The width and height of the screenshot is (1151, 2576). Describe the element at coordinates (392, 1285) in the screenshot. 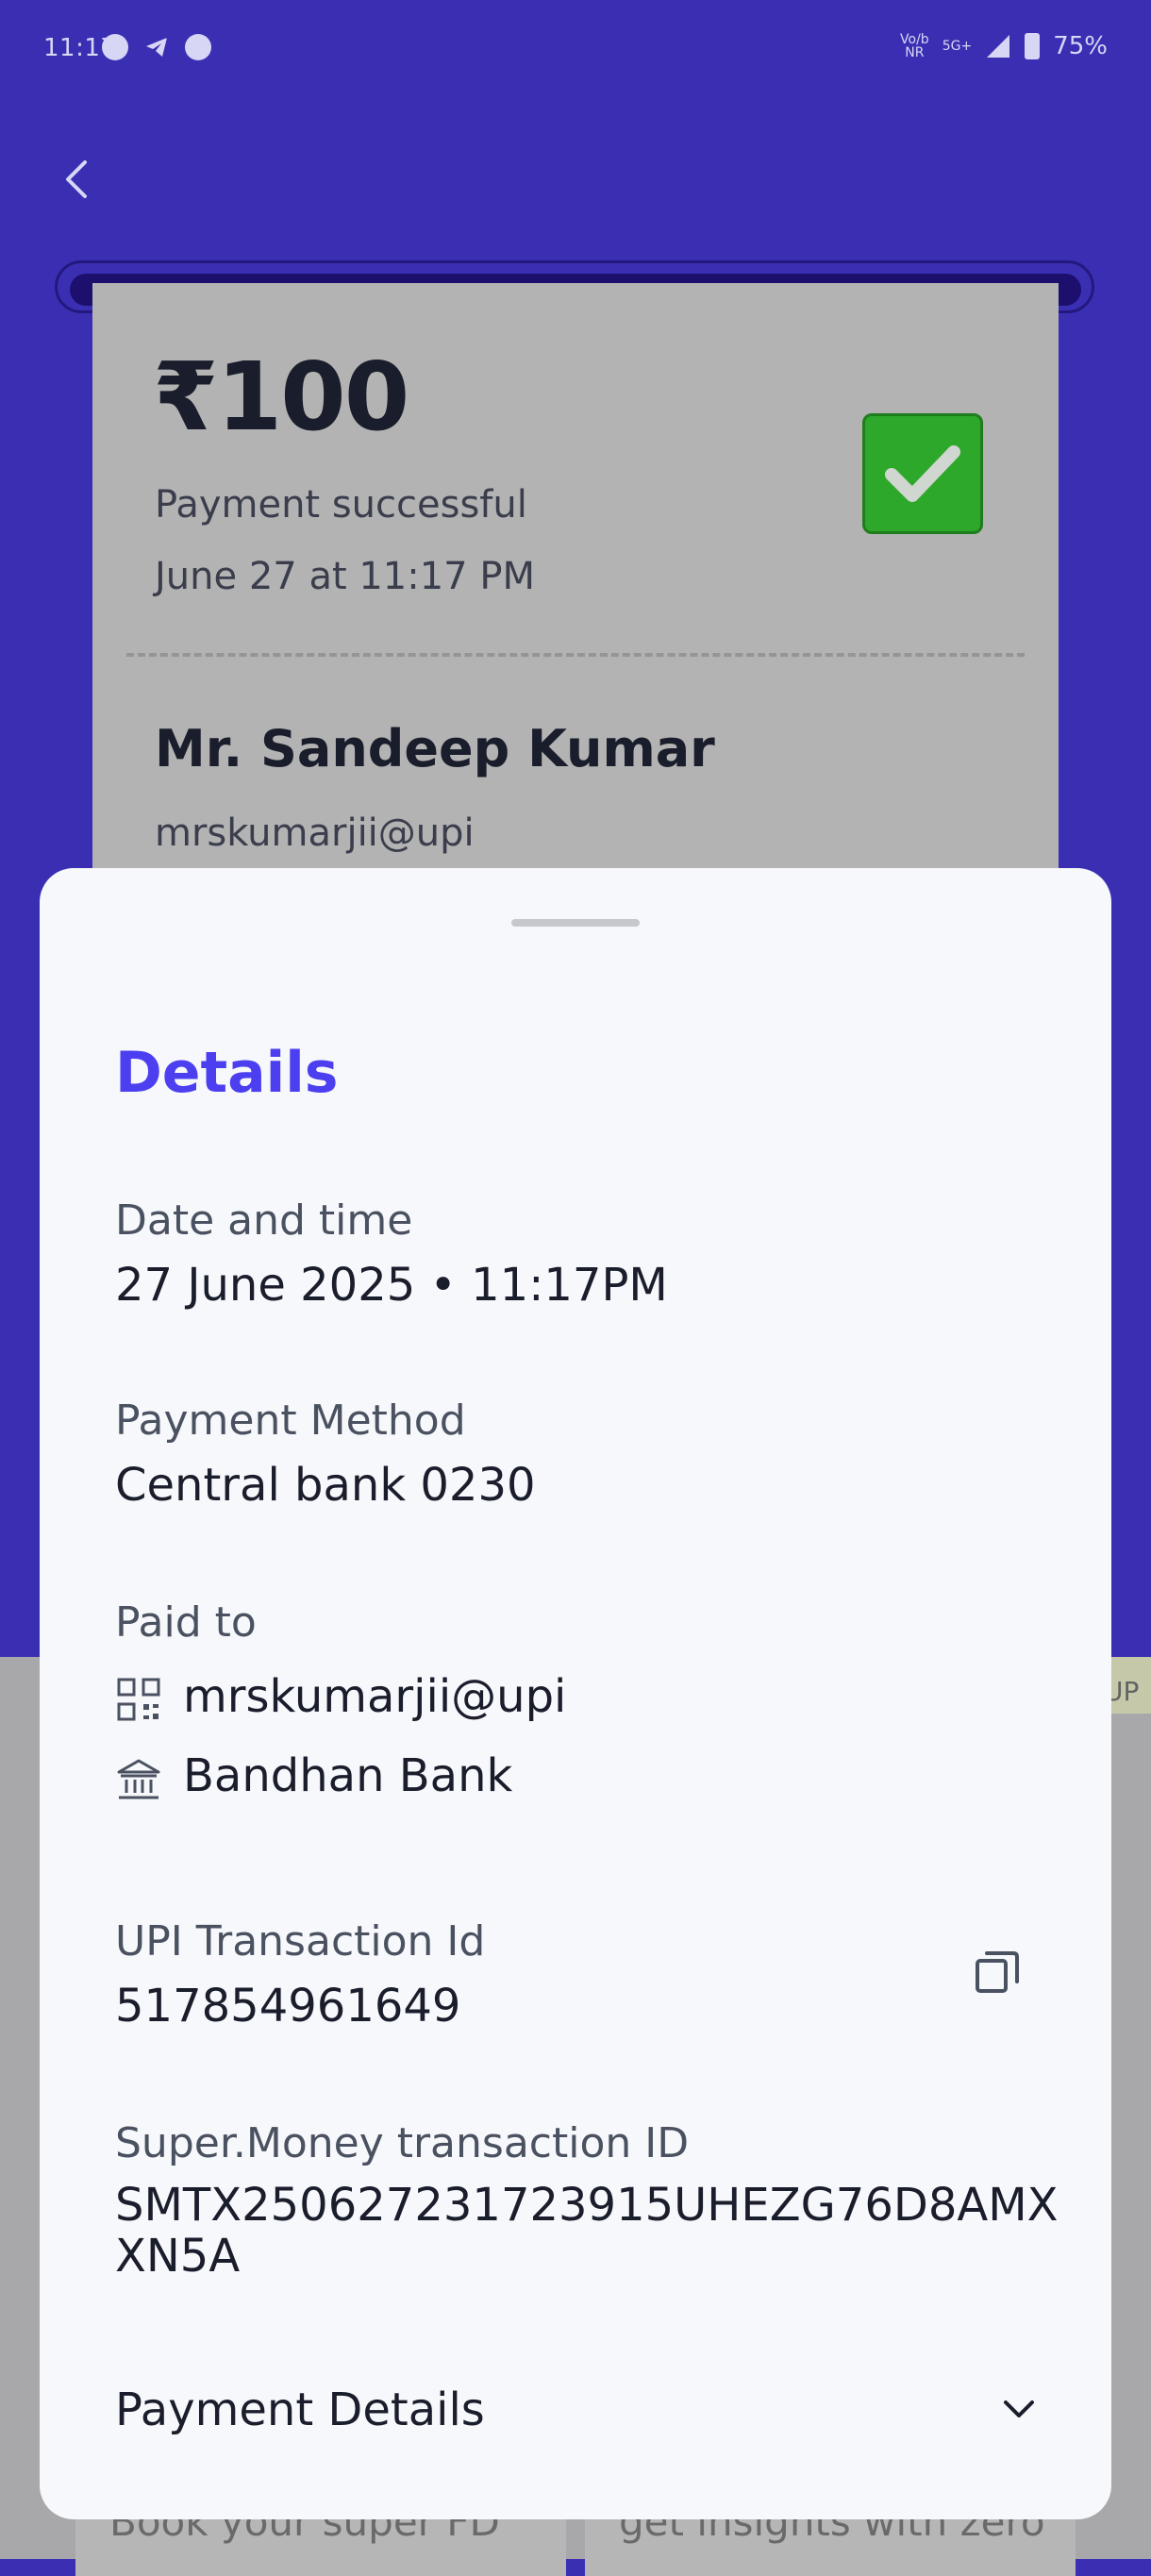

I see `date-time-value: 27 June 2025 • 11:17PM` at that location.